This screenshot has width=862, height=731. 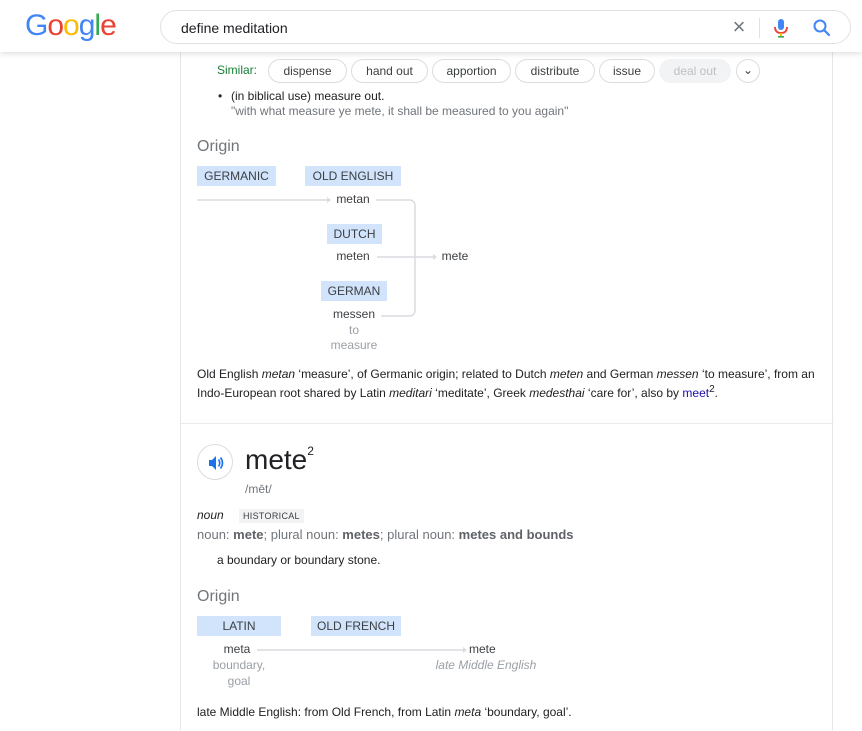 I want to click on expand-similar-button: ⌄, so click(x=748, y=71).